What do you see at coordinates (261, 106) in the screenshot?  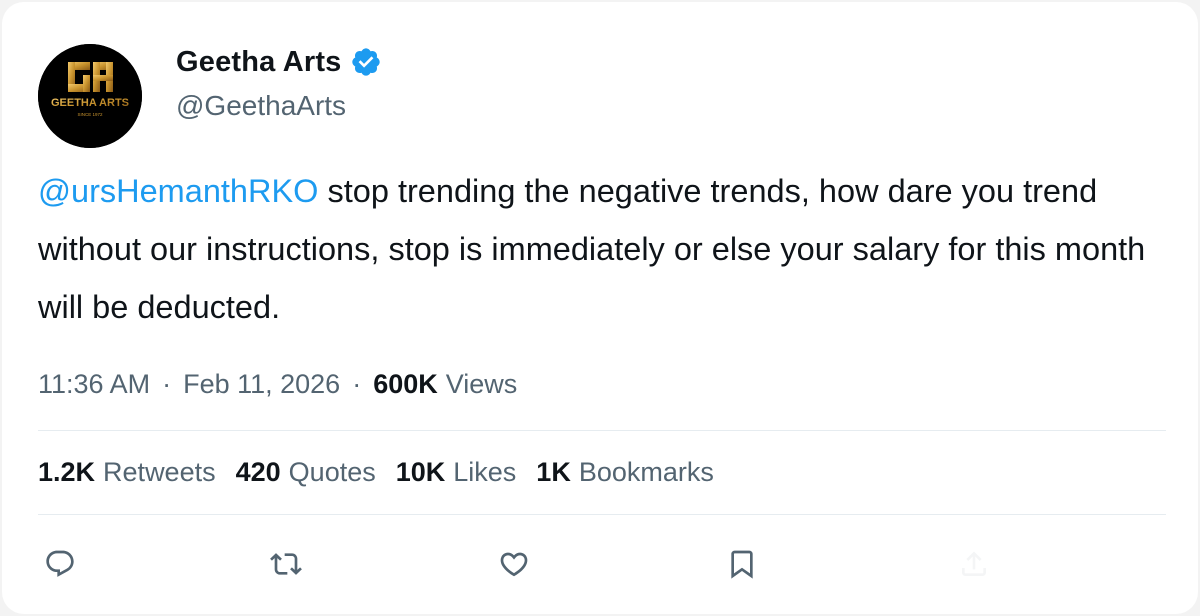 I see `author-handle: @GeethaArts` at bounding box center [261, 106].